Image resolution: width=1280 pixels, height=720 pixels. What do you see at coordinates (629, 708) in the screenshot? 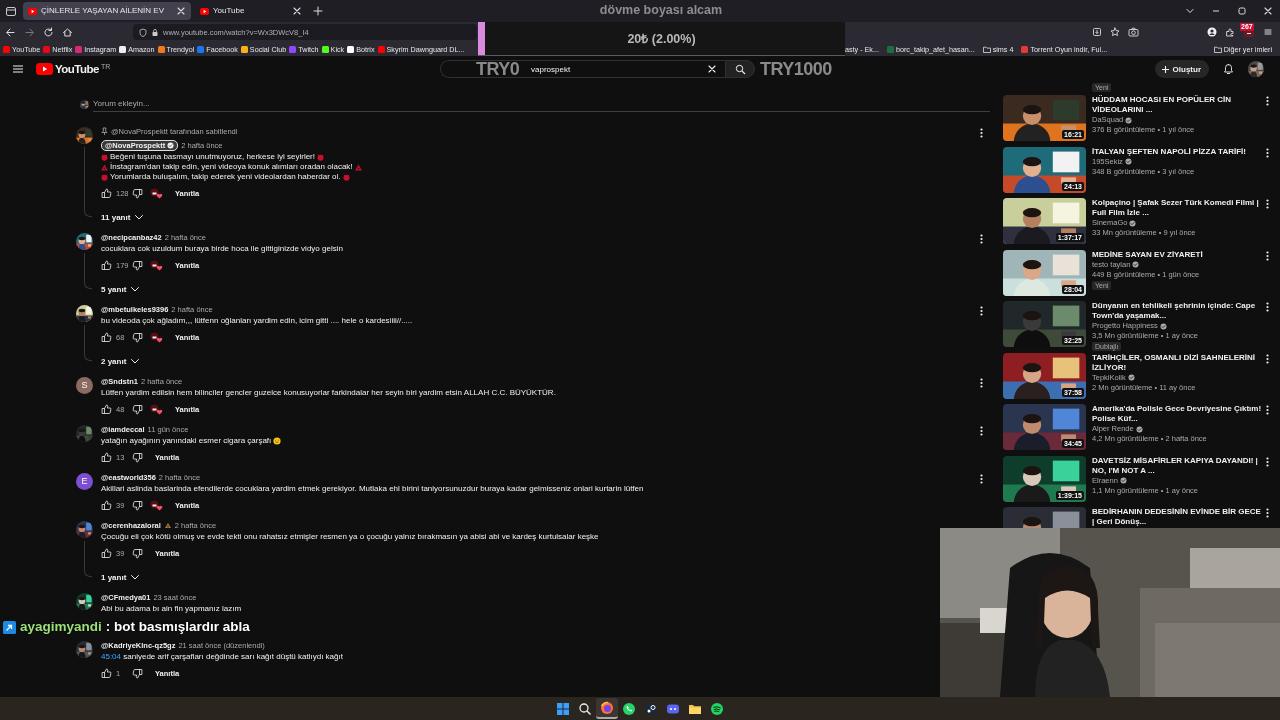
I see `chat-icon` at bounding box center [629, 708].